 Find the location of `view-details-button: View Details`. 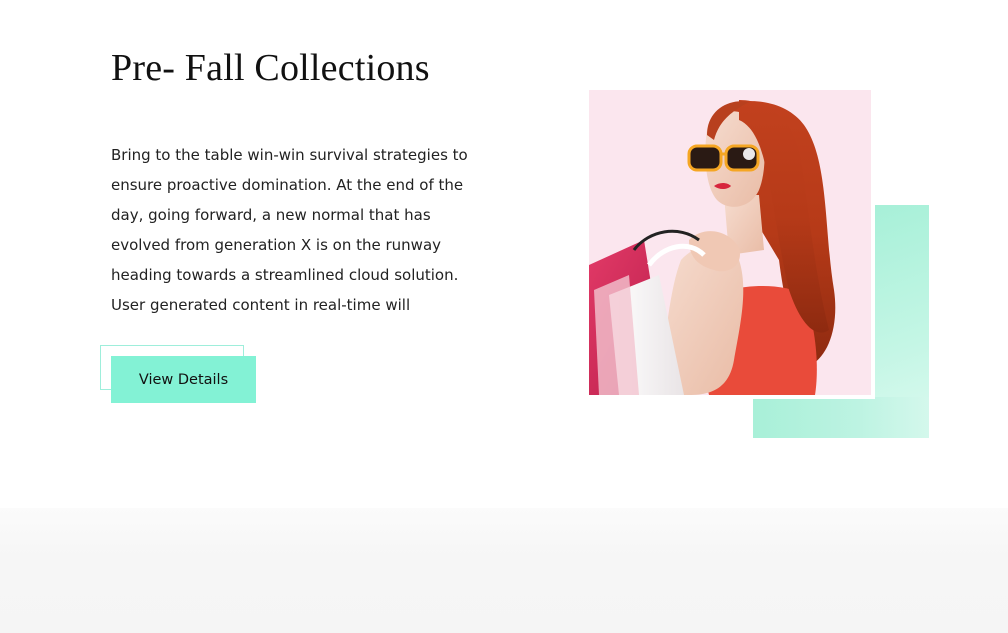

view-details-button: View Details is located at coordinates (183, 379).